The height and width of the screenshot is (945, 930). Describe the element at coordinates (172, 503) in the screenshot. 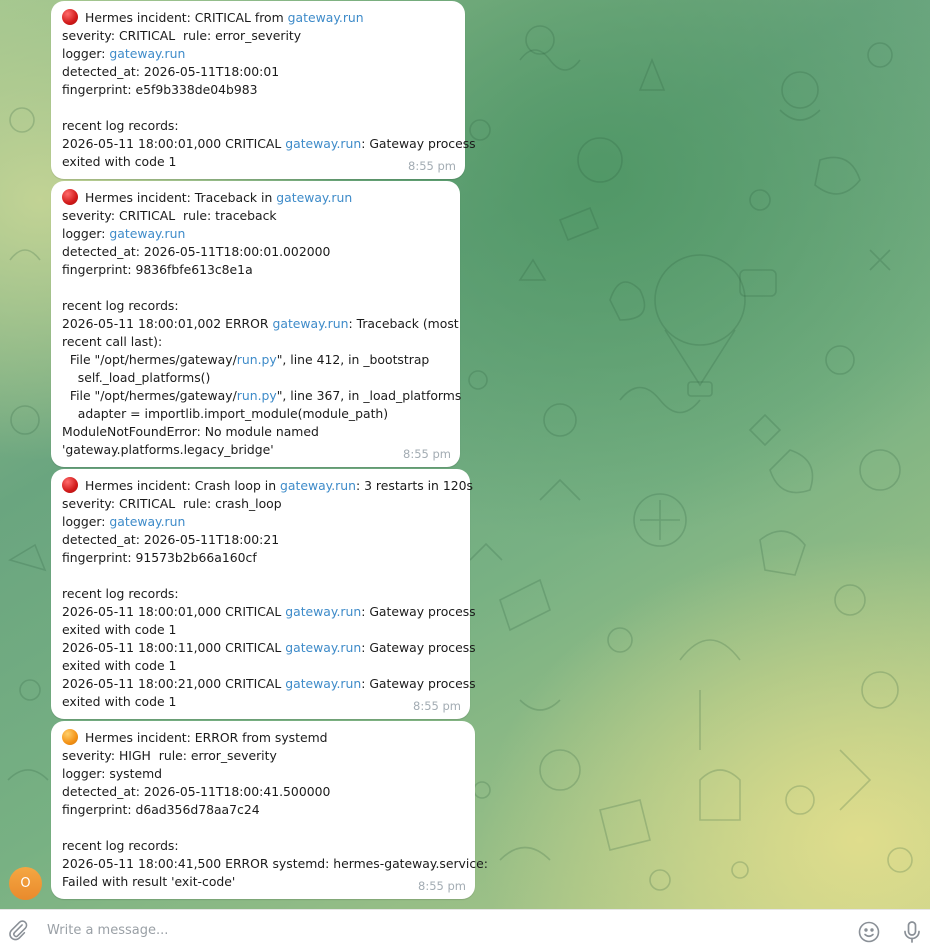

I see `message-text-span: severity: CRITICAL rule: crash_loop` at that location.